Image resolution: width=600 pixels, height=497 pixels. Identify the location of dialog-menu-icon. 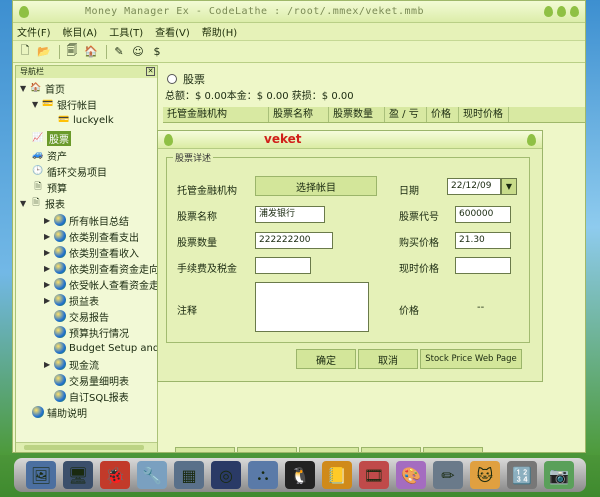
(168, 140).